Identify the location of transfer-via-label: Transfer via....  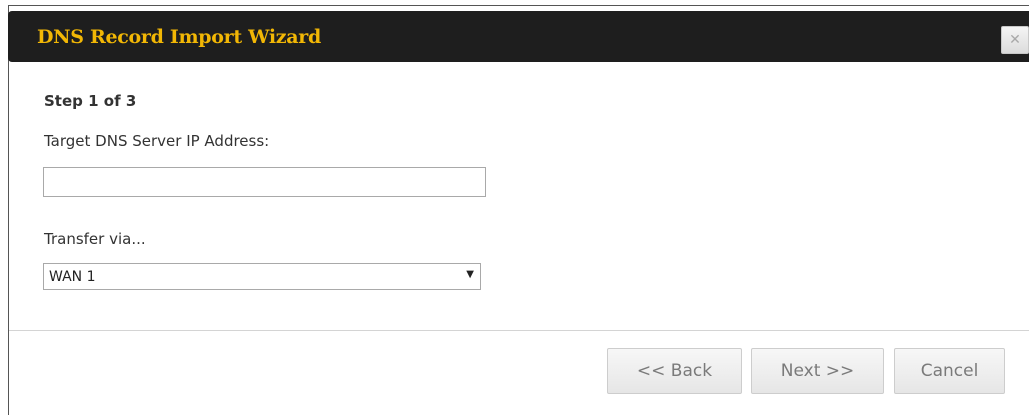
(95, 239).